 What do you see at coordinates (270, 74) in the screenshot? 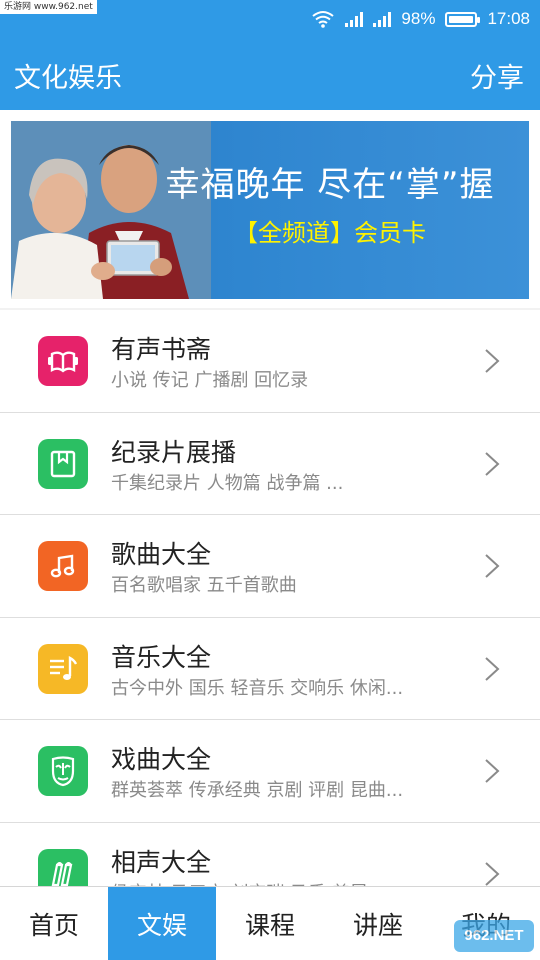
I see `app-header: 文化娱乐 分享` at bounding box center [270, 74].